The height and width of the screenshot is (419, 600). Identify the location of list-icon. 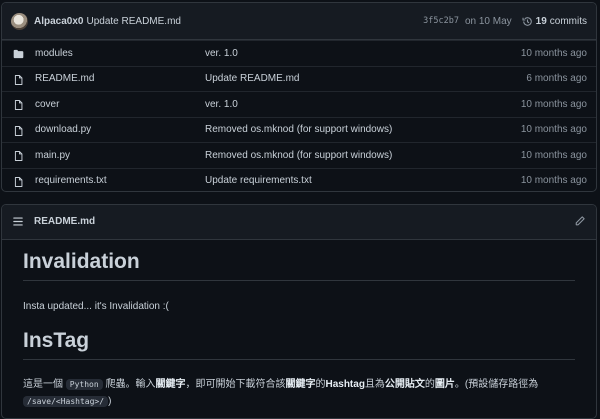
(18, 221).